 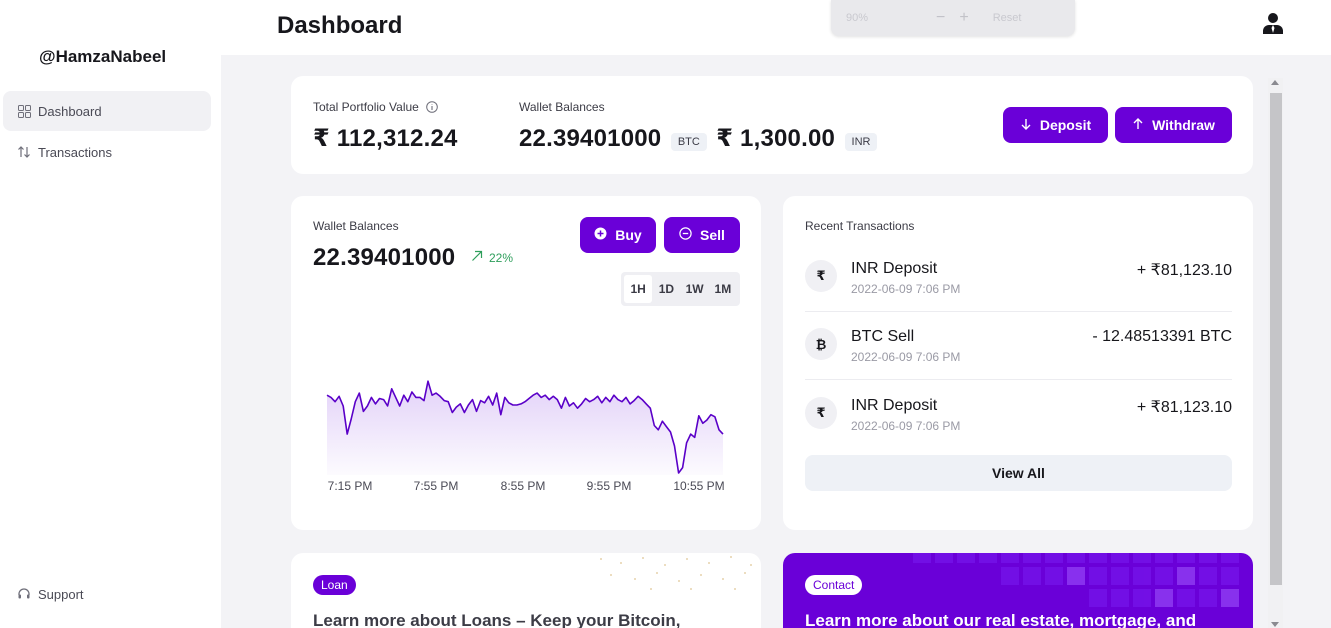 What do you see at coordinates (1275, 624) in the screenshot?
I see `scroll-down-arrow` at bounding box center [1275, 624].